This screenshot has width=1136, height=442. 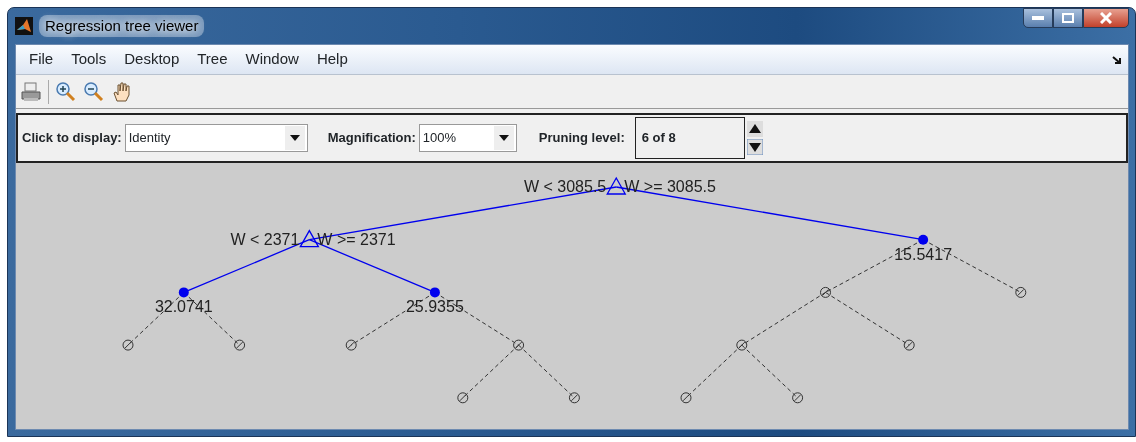 I want to click on display-dropdown: Identity, so click(x=216, y=138).